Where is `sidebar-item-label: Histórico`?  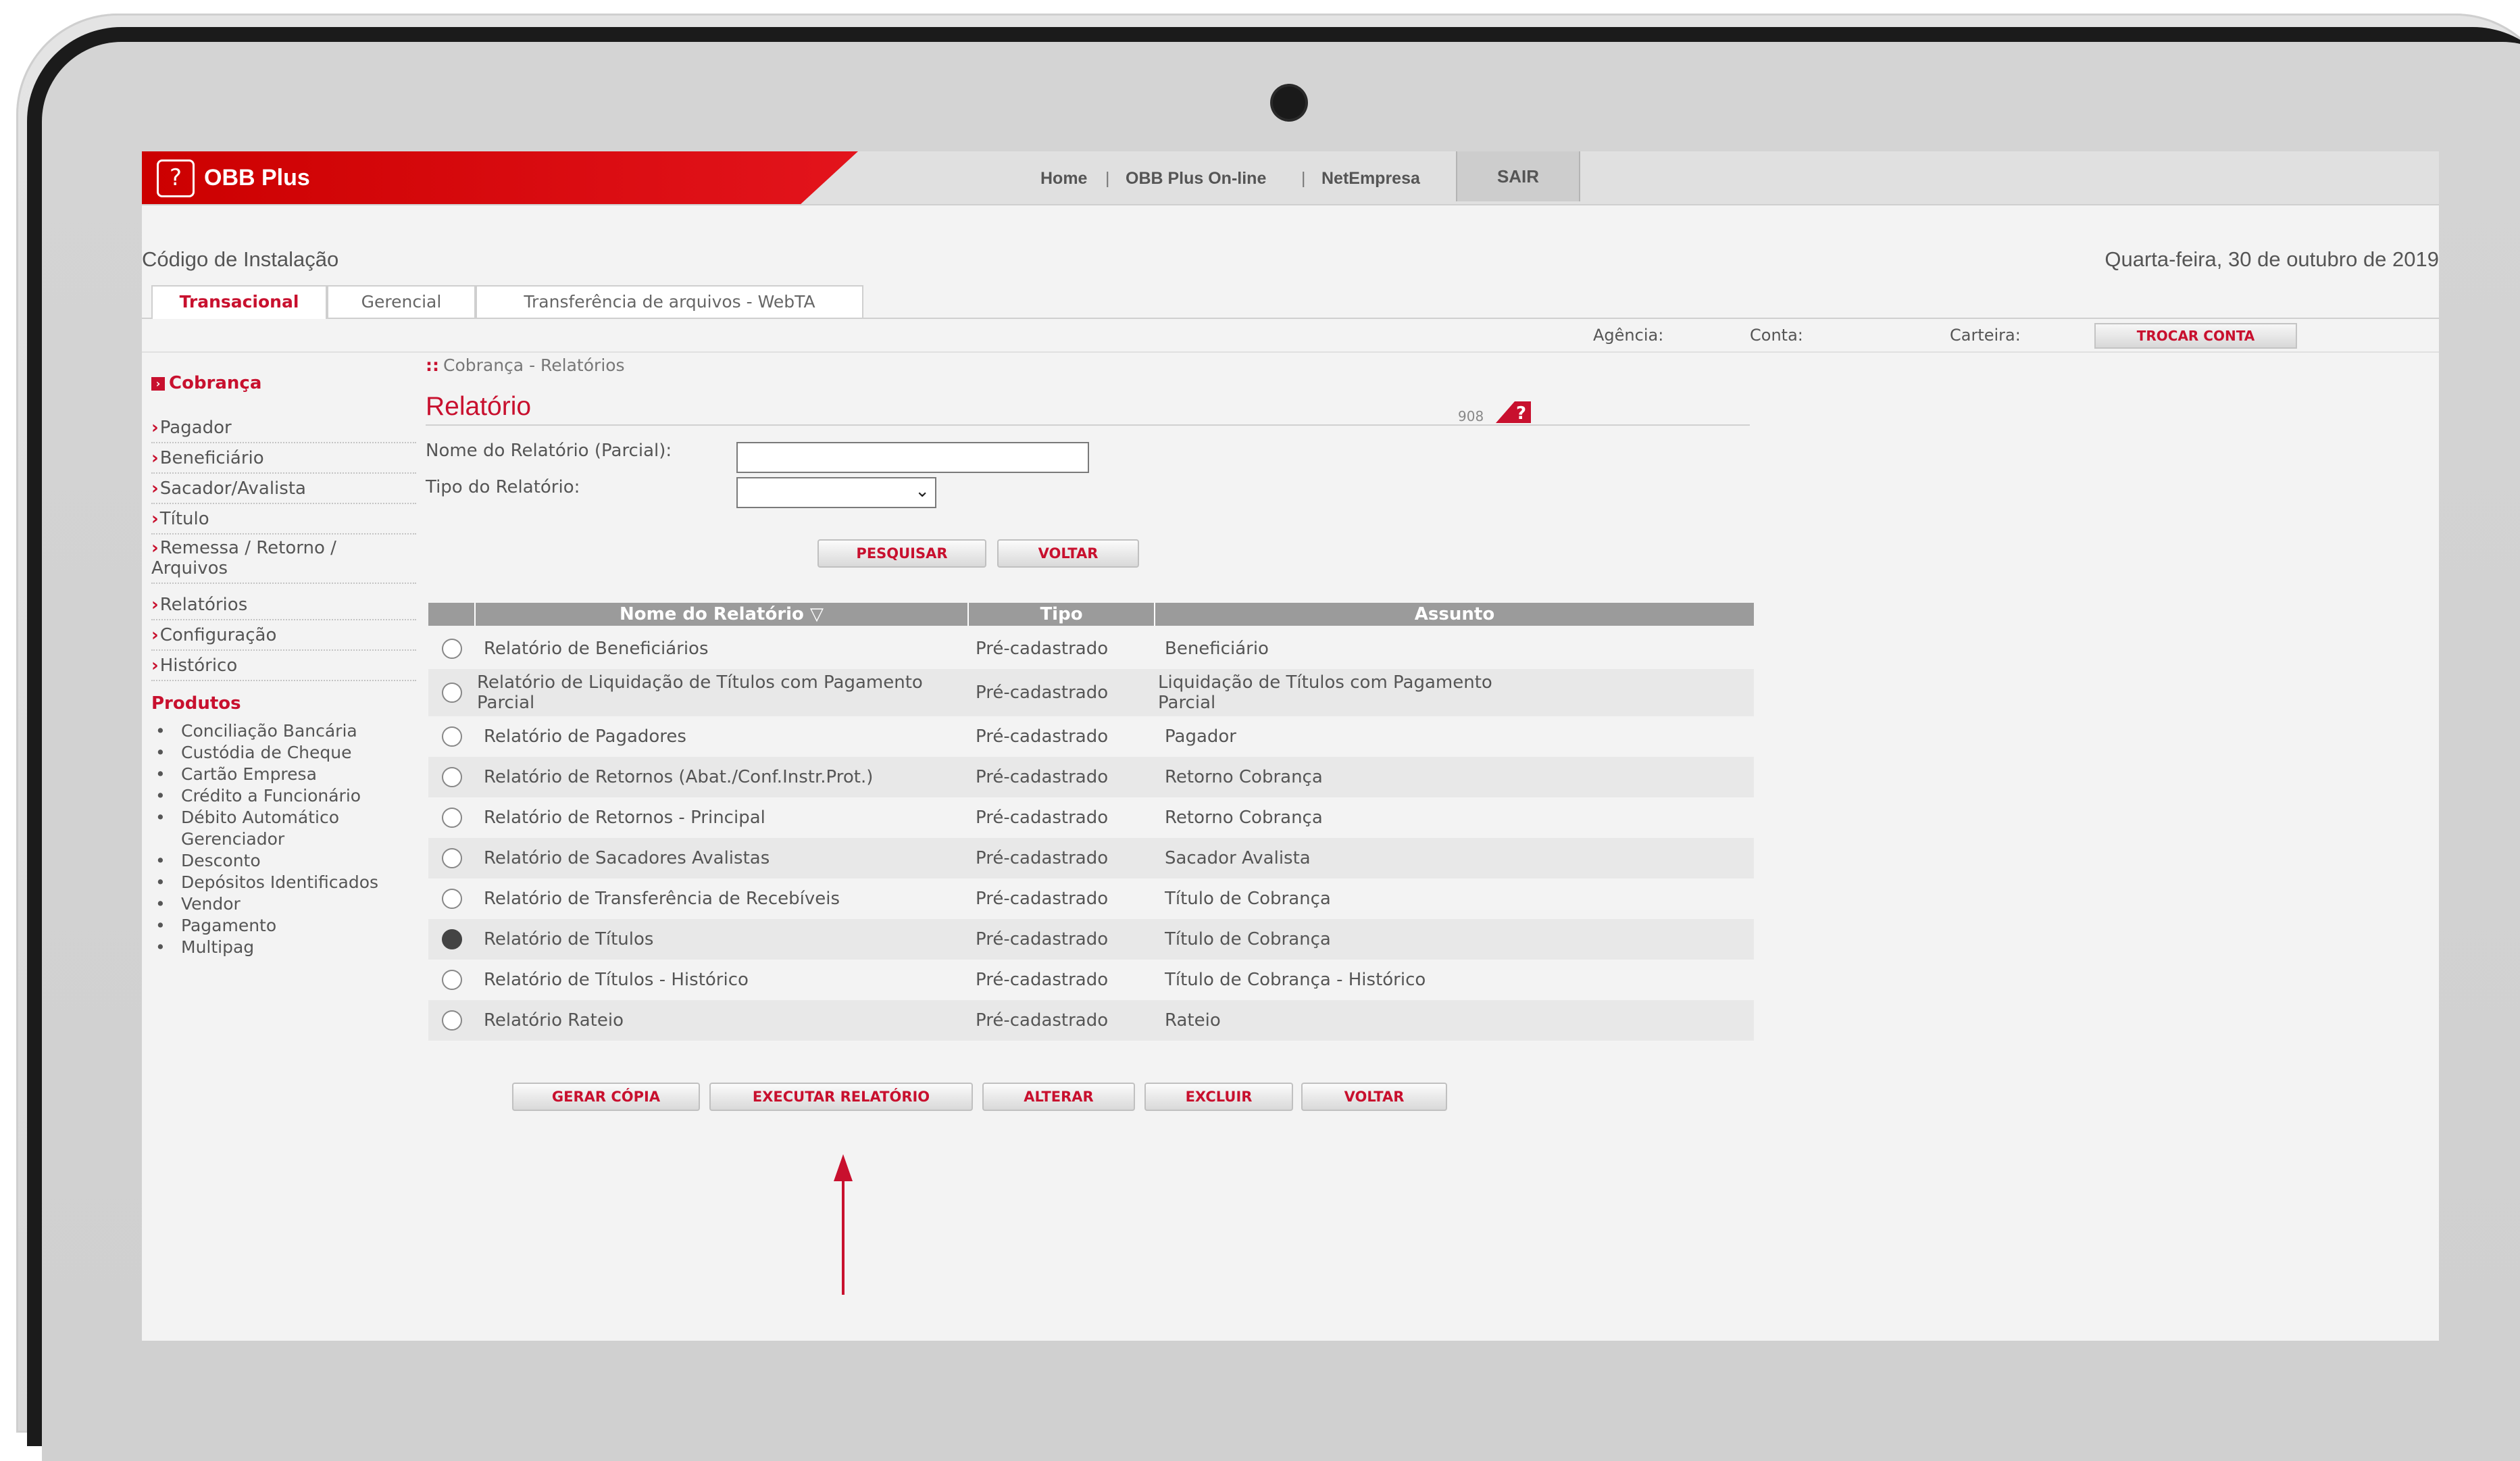
sidebar-item-label: Histórico is located at coordinates (198, 665).